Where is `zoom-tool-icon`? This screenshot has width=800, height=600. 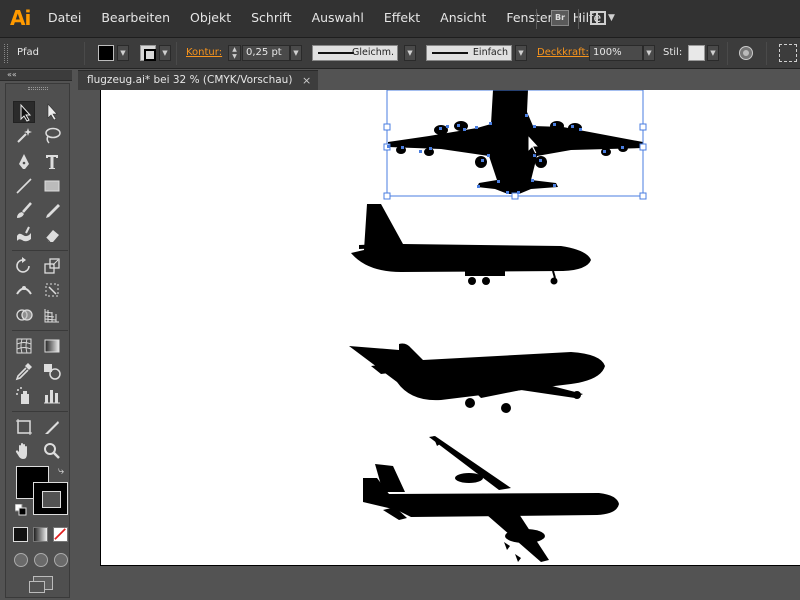 zoom-tool-icon is located at coordinates (52, 451).